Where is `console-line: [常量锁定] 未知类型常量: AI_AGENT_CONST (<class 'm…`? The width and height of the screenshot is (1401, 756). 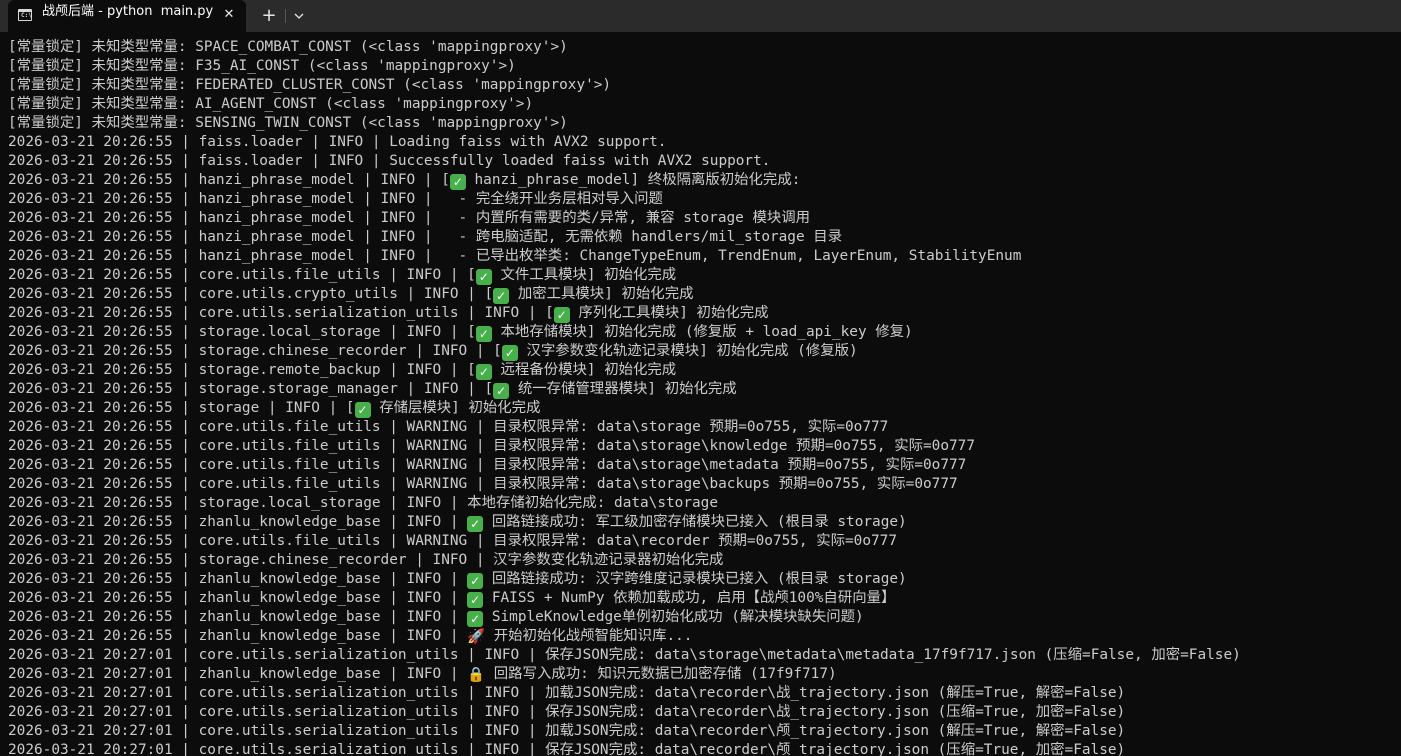
console-line: [常量锁定] 未知类型常量: AI_AGENT_CONST (<class 'm… is located at coordinates (271, 104).